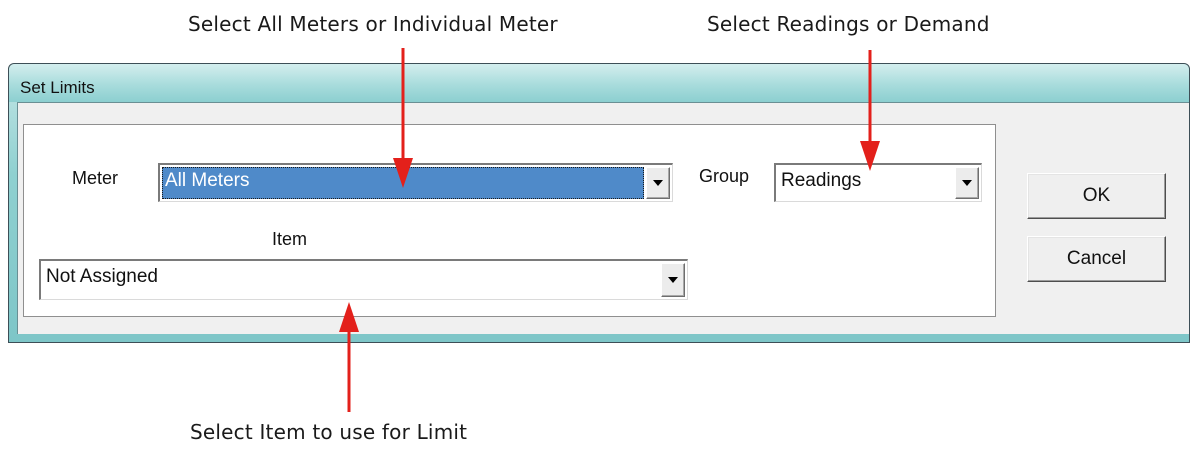 The height and width of the screenshot is (466, 1190). I want to click on cancel-button: Cancel, so click(1096, 259).